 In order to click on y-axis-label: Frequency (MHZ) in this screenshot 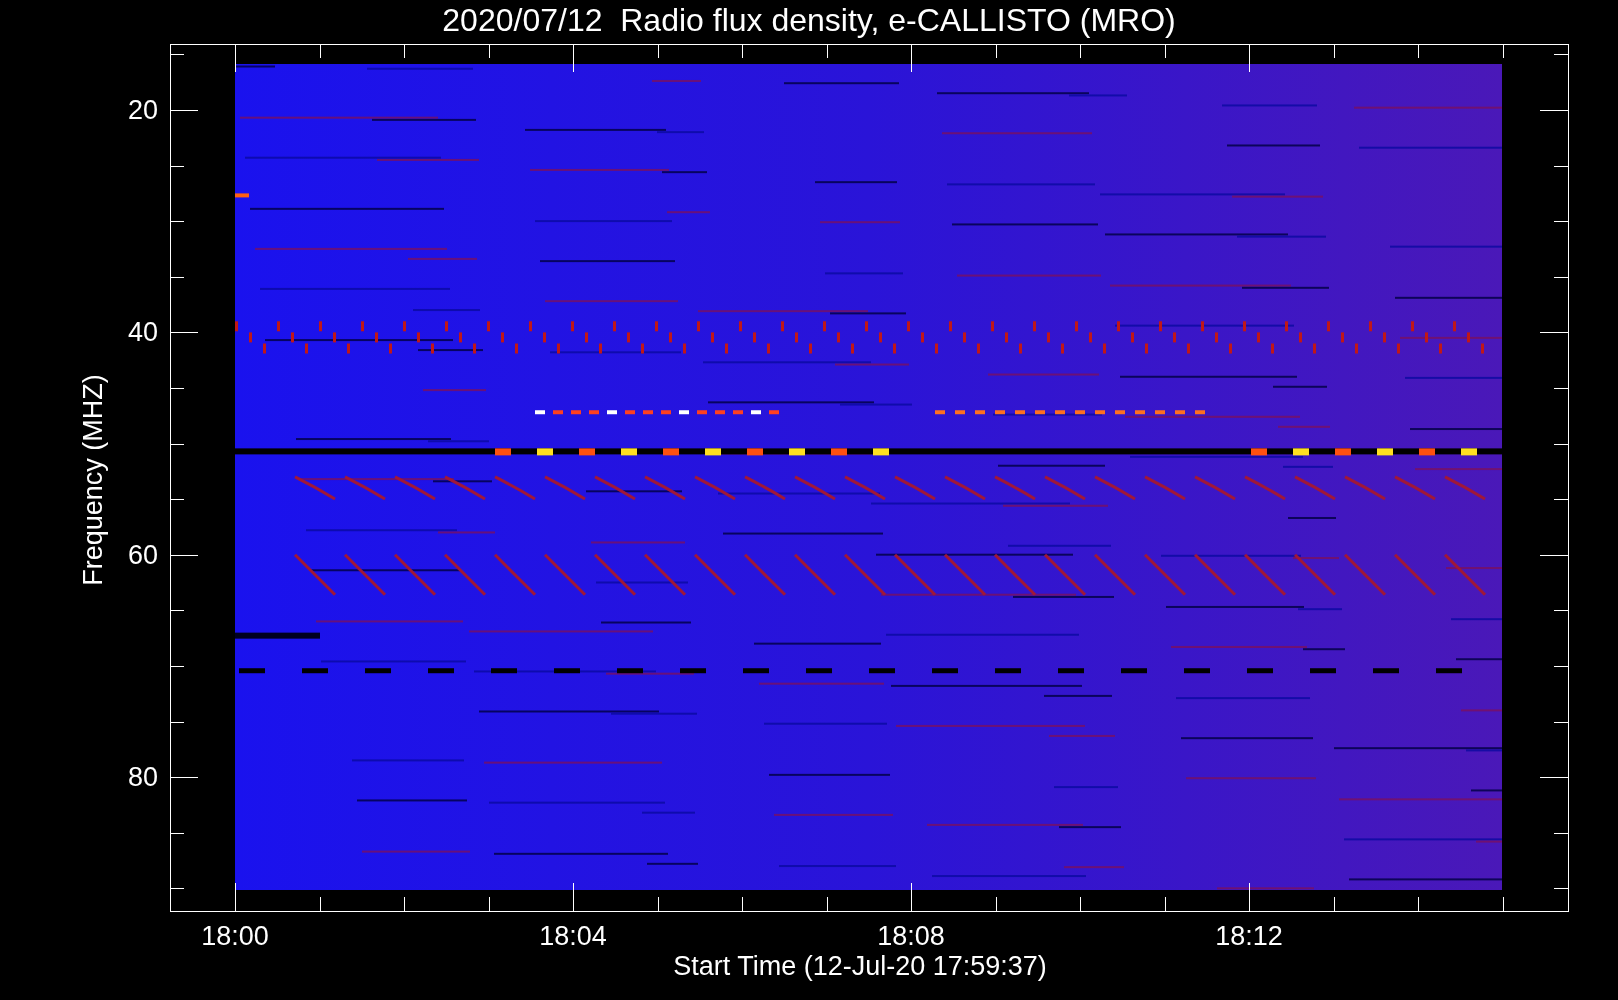, I will do `click(93, 480)`.